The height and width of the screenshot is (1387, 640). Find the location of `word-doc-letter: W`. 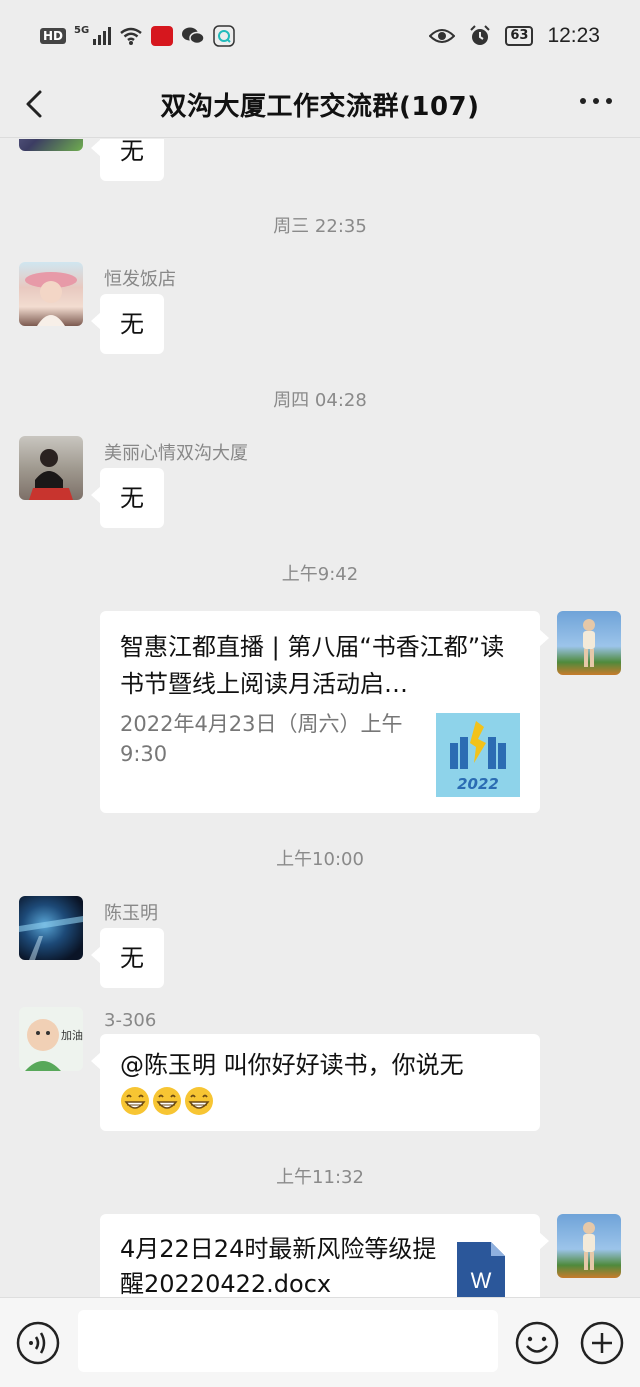

word-doc-letter: W is located at coordinates (481, 1280).